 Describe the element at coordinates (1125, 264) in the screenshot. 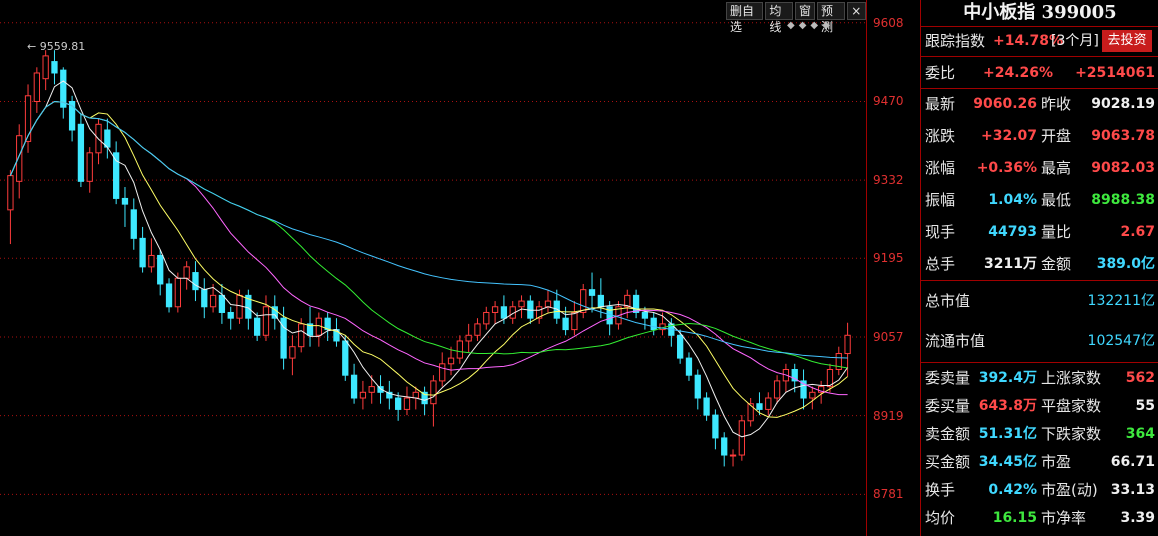

I see `row-value: 389.0亿` at that location.